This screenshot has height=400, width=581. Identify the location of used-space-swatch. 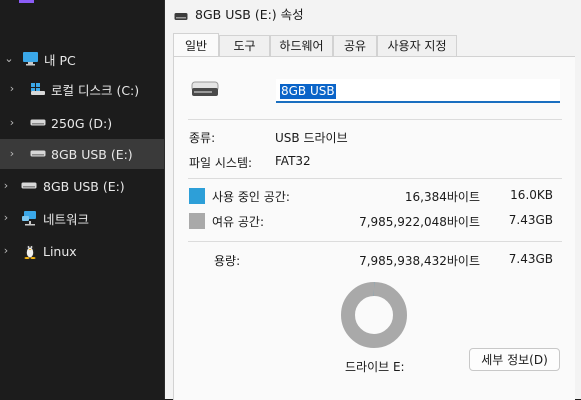
(197, 196).